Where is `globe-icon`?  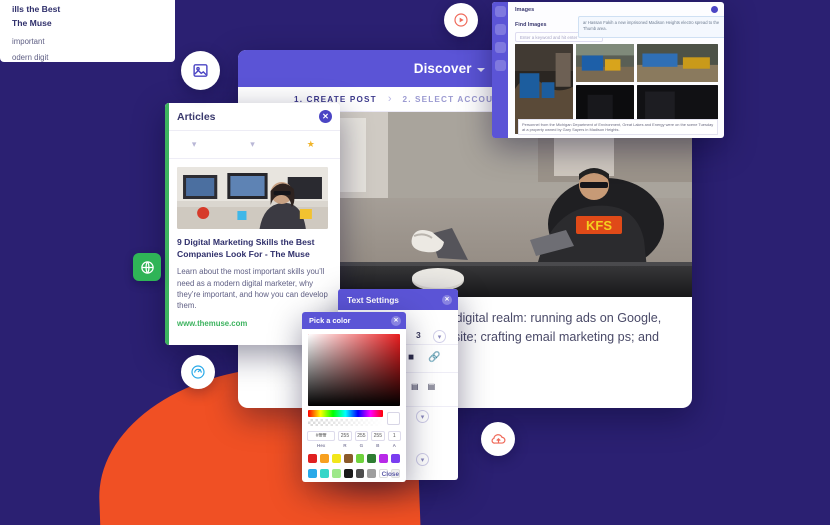 globe-icon is located at coordinates (147, 267).